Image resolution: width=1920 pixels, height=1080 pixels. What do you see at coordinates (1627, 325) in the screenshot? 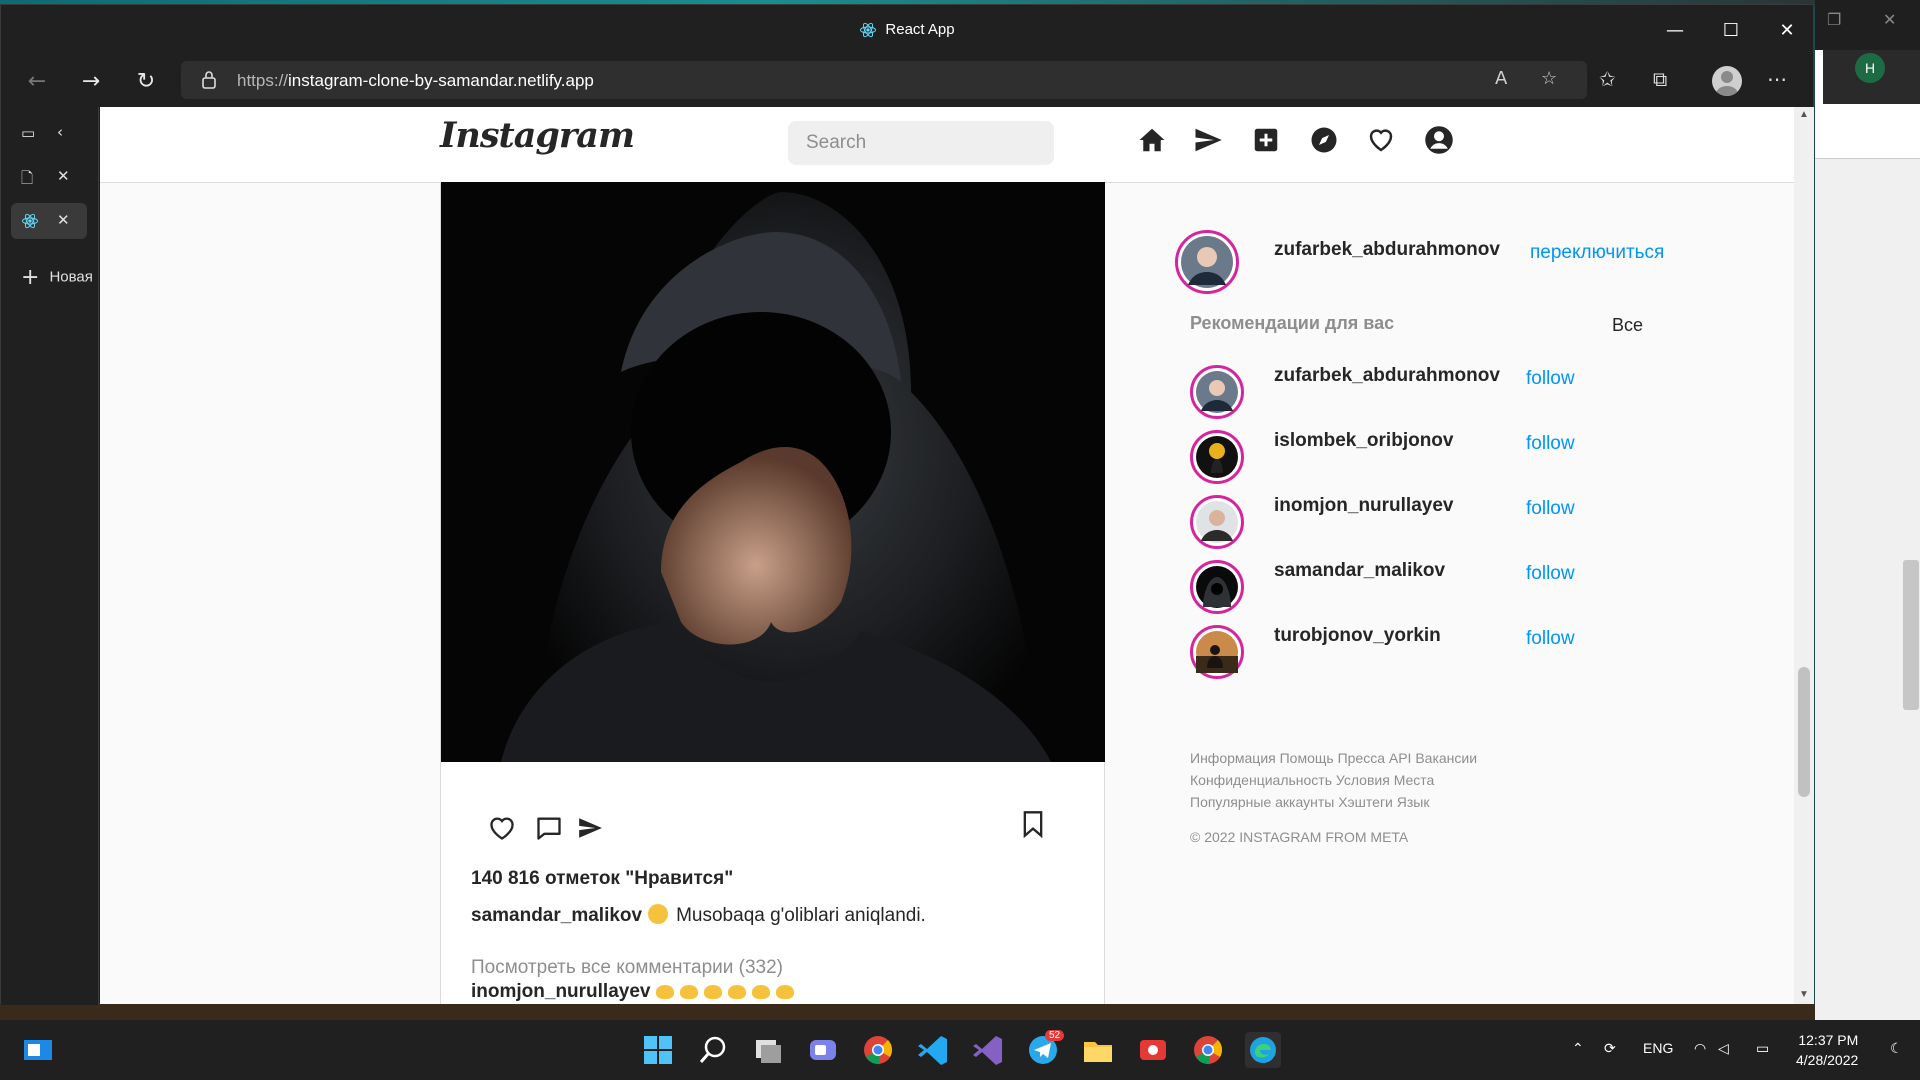
I see `see-all-link: Все` at bounding box center [1627, 325].